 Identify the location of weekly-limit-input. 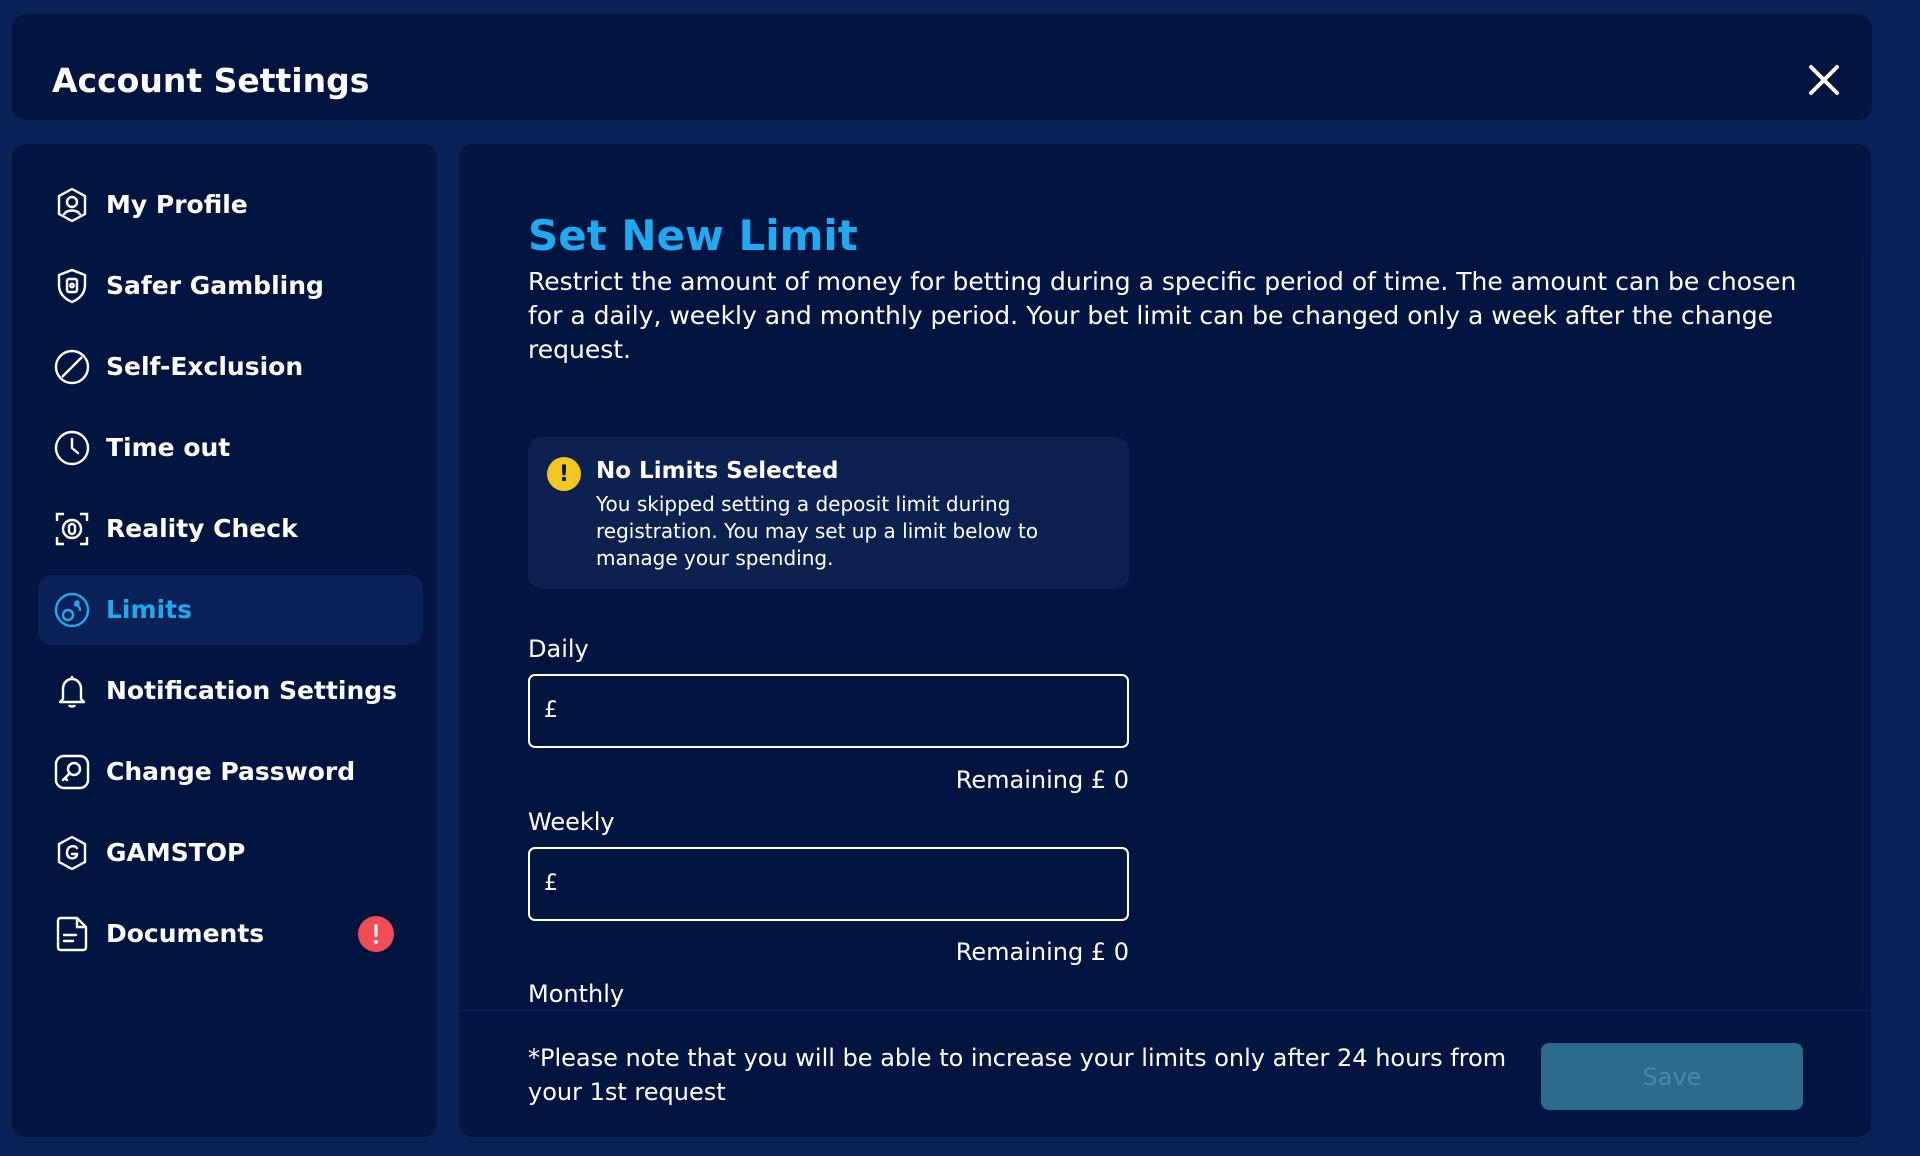
(845, 884).